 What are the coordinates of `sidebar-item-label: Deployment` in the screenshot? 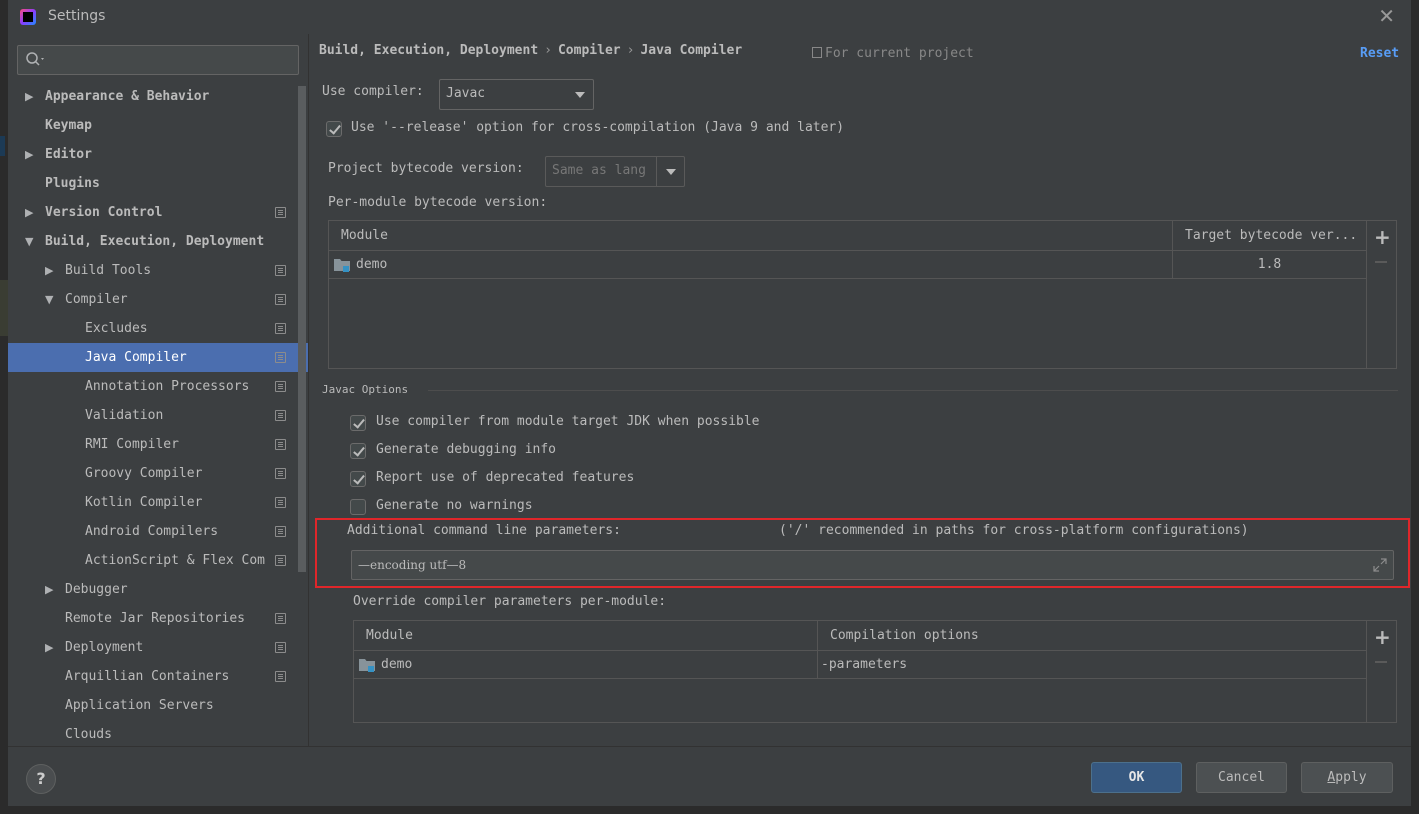 It's located at (104, 647).